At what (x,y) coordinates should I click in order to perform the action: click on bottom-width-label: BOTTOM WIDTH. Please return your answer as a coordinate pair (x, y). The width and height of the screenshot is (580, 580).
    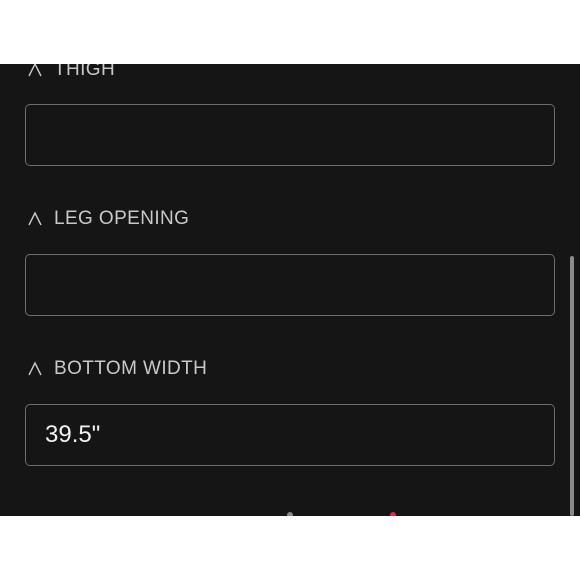
    Looking at the image, I should click on (131, 368).